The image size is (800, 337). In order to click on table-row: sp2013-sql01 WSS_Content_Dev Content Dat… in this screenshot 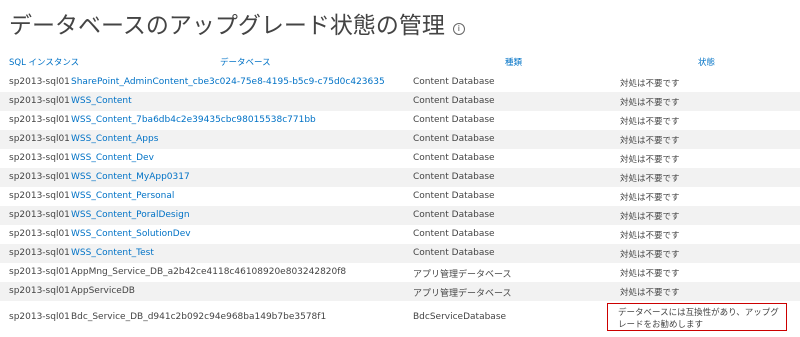, I will do `click(400, 158)`.